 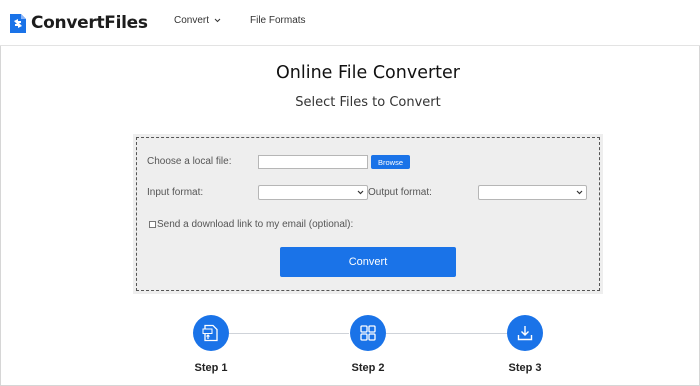 I want to click on step-3-label: Step 3, so click(x=525, y=368).